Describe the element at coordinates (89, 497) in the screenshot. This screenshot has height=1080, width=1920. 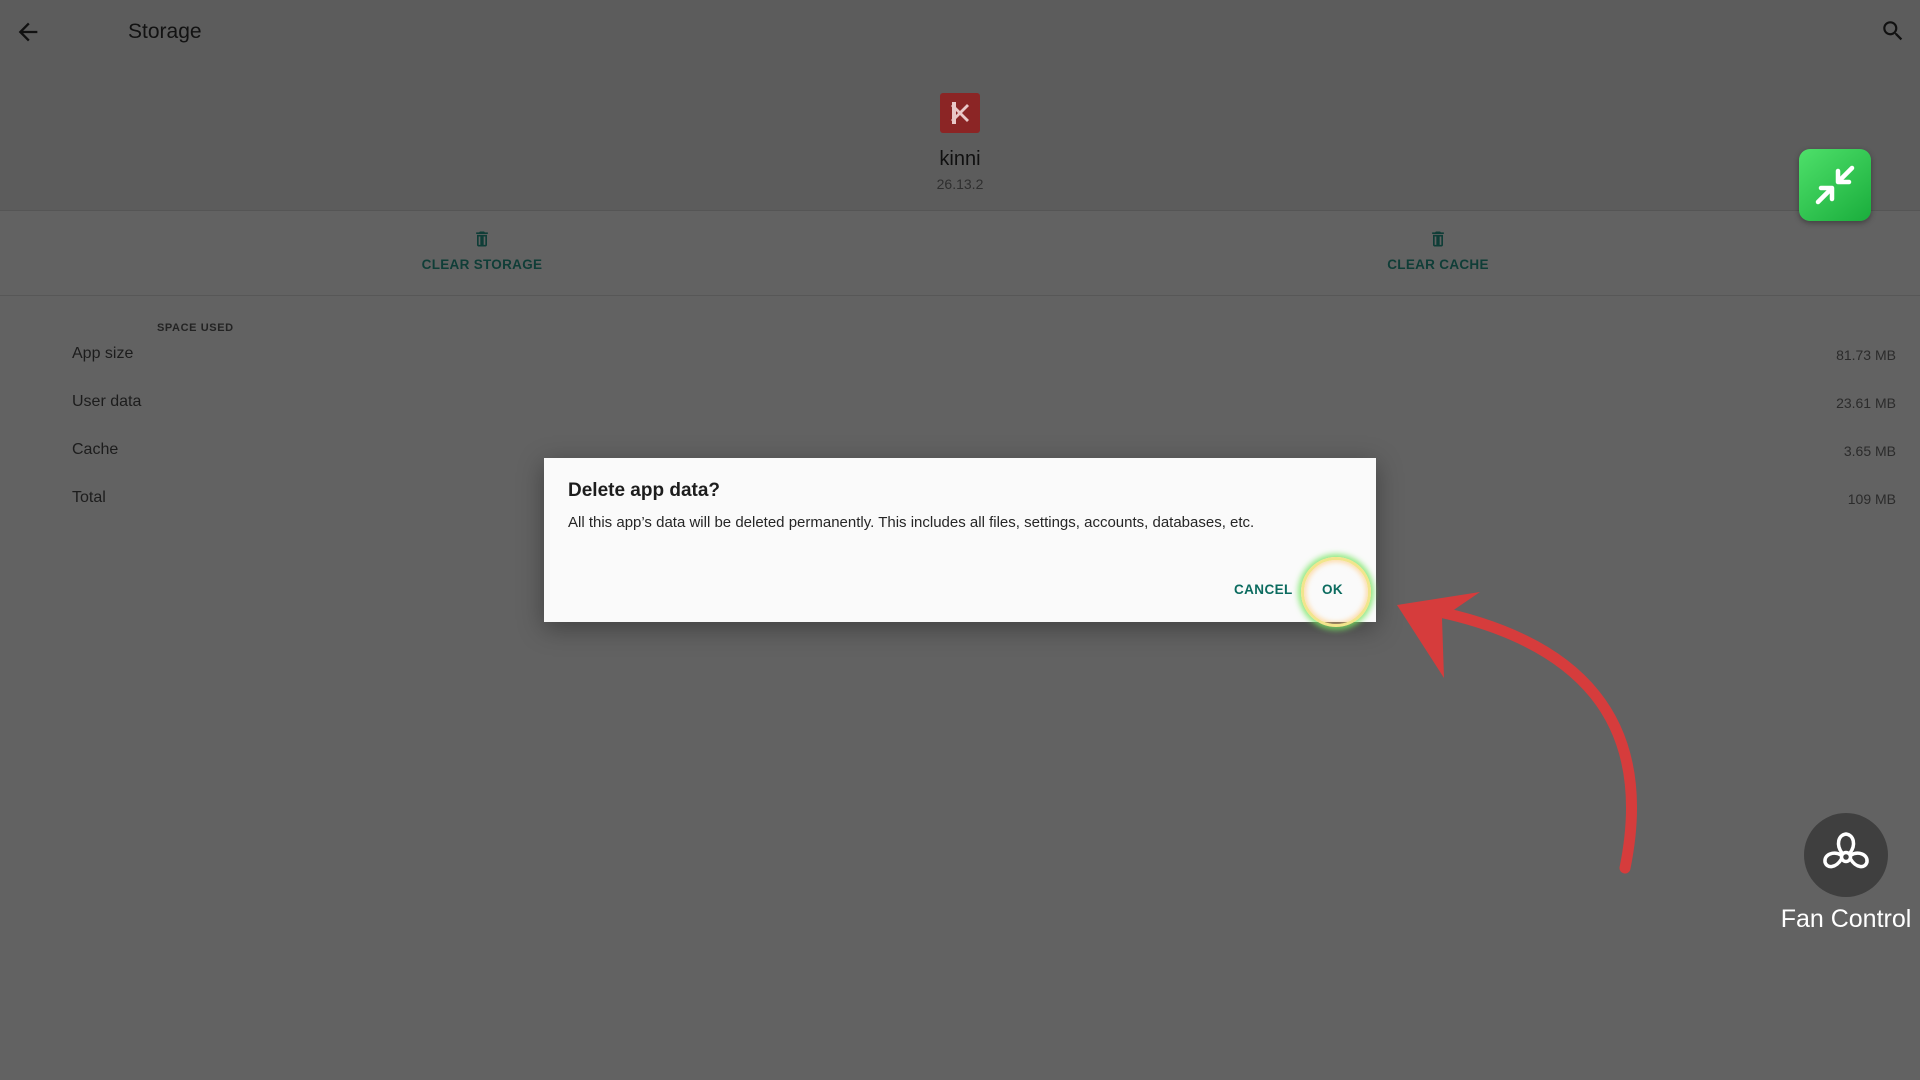
I see `total-label: Total` at that location.